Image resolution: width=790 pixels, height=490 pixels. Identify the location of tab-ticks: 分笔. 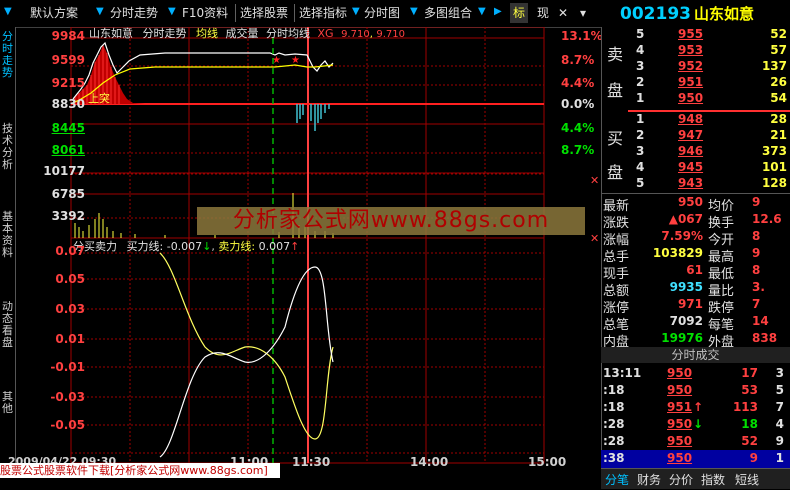
(617, 479).